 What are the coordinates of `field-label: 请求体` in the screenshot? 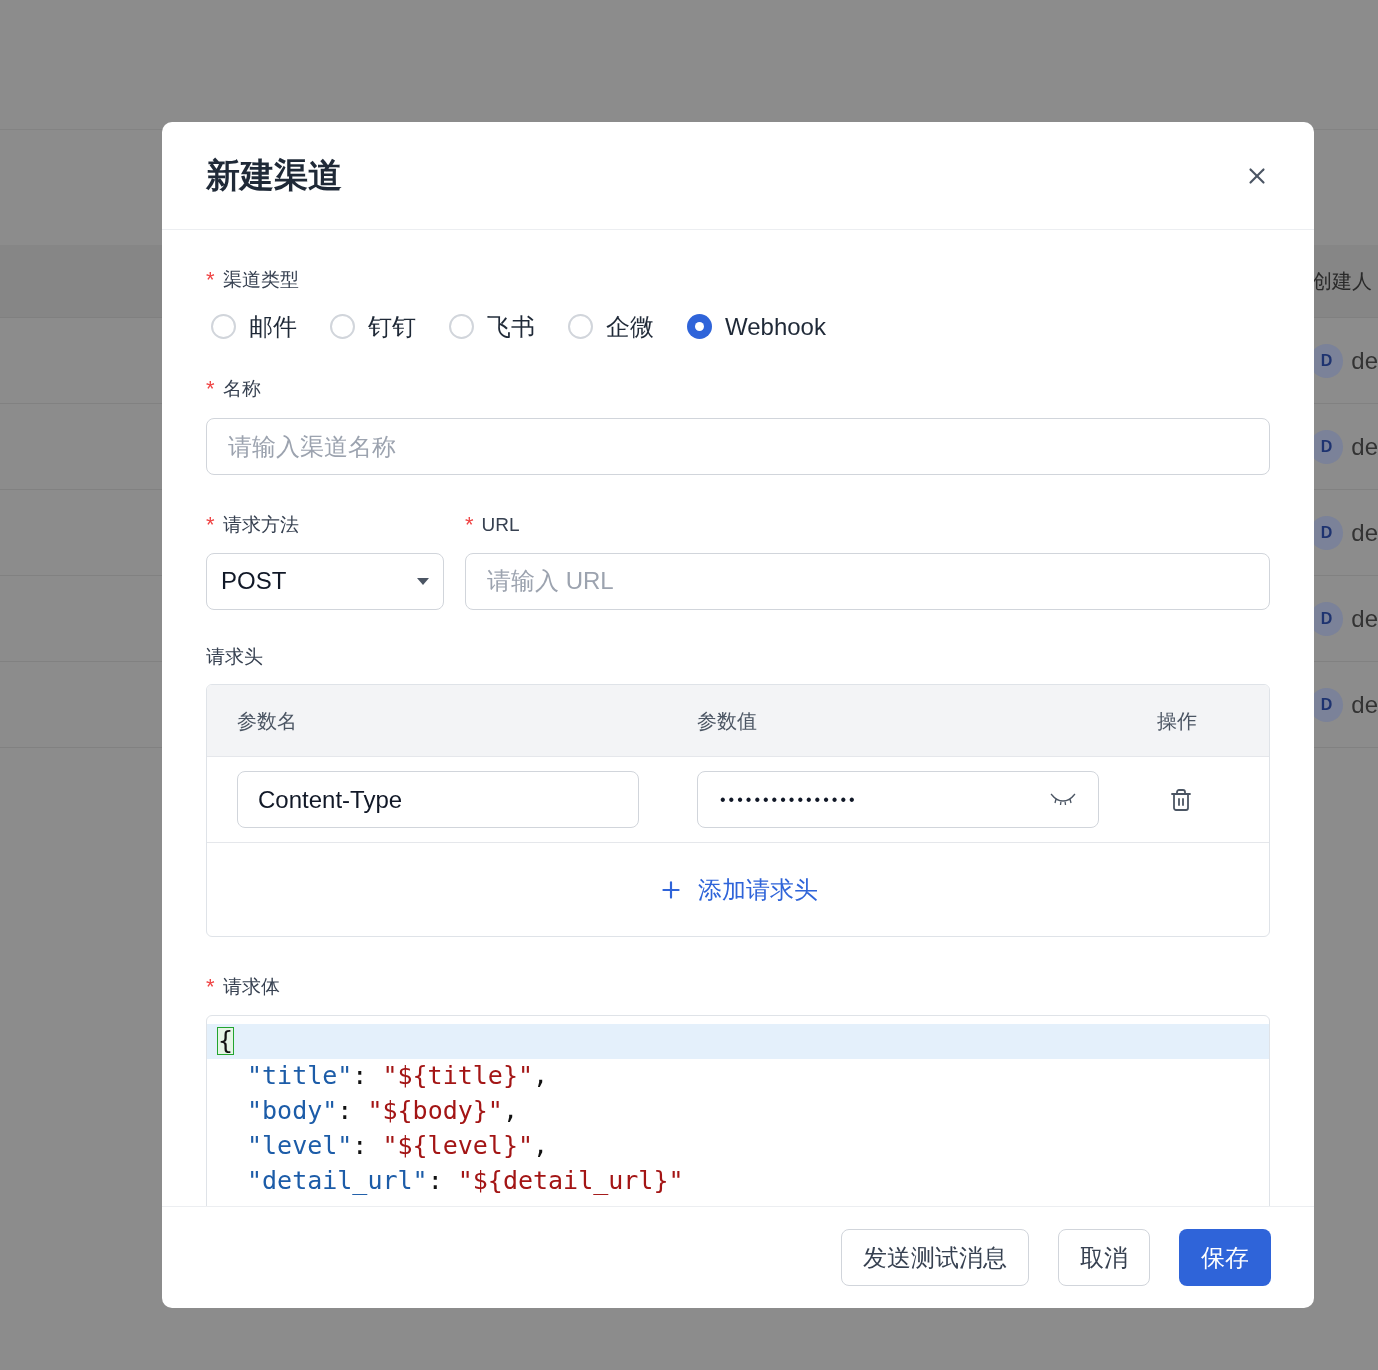 It's located at (251, 987).